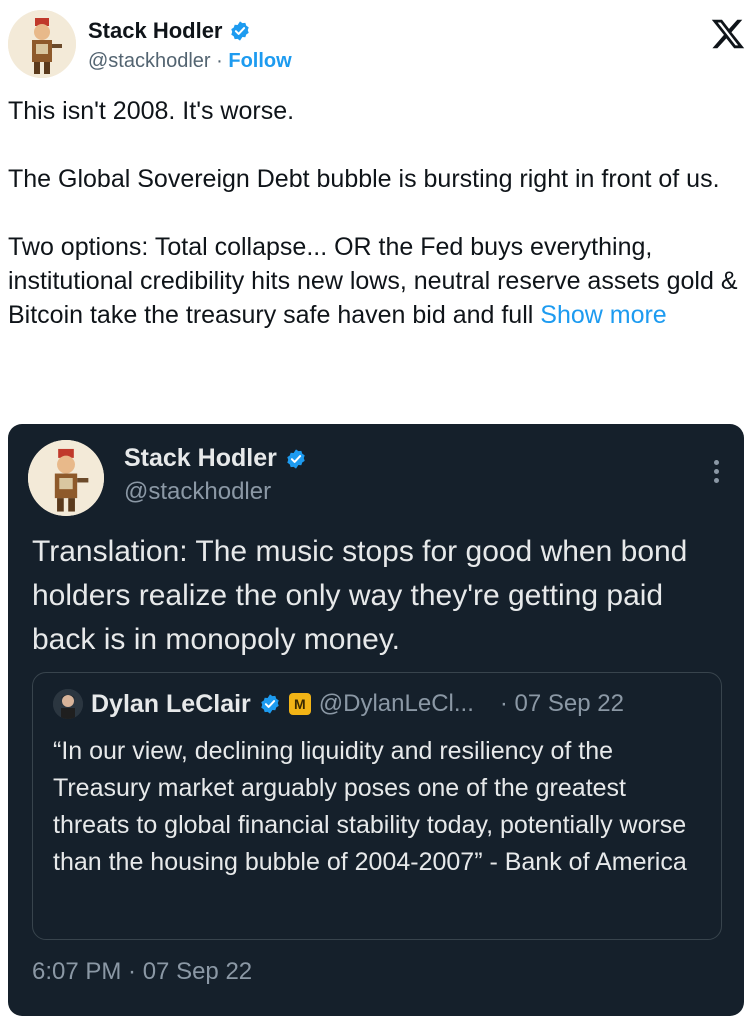 This screenshot has width=756, height=1024. What do you see at coordinates (197, 492) in the screenshot?
I see `quoted-author-handle: @stackhodler` at bounding box center [197, 492].